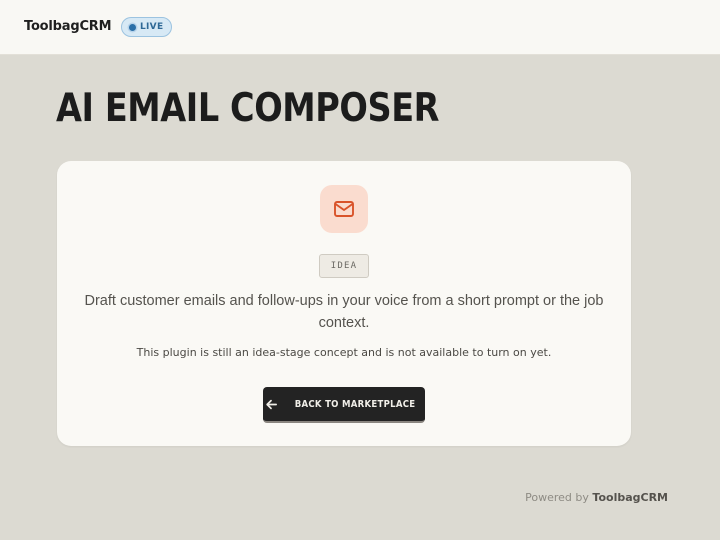 The image size is (720, 540). I want to click on mail-icon, so click(344, 209).